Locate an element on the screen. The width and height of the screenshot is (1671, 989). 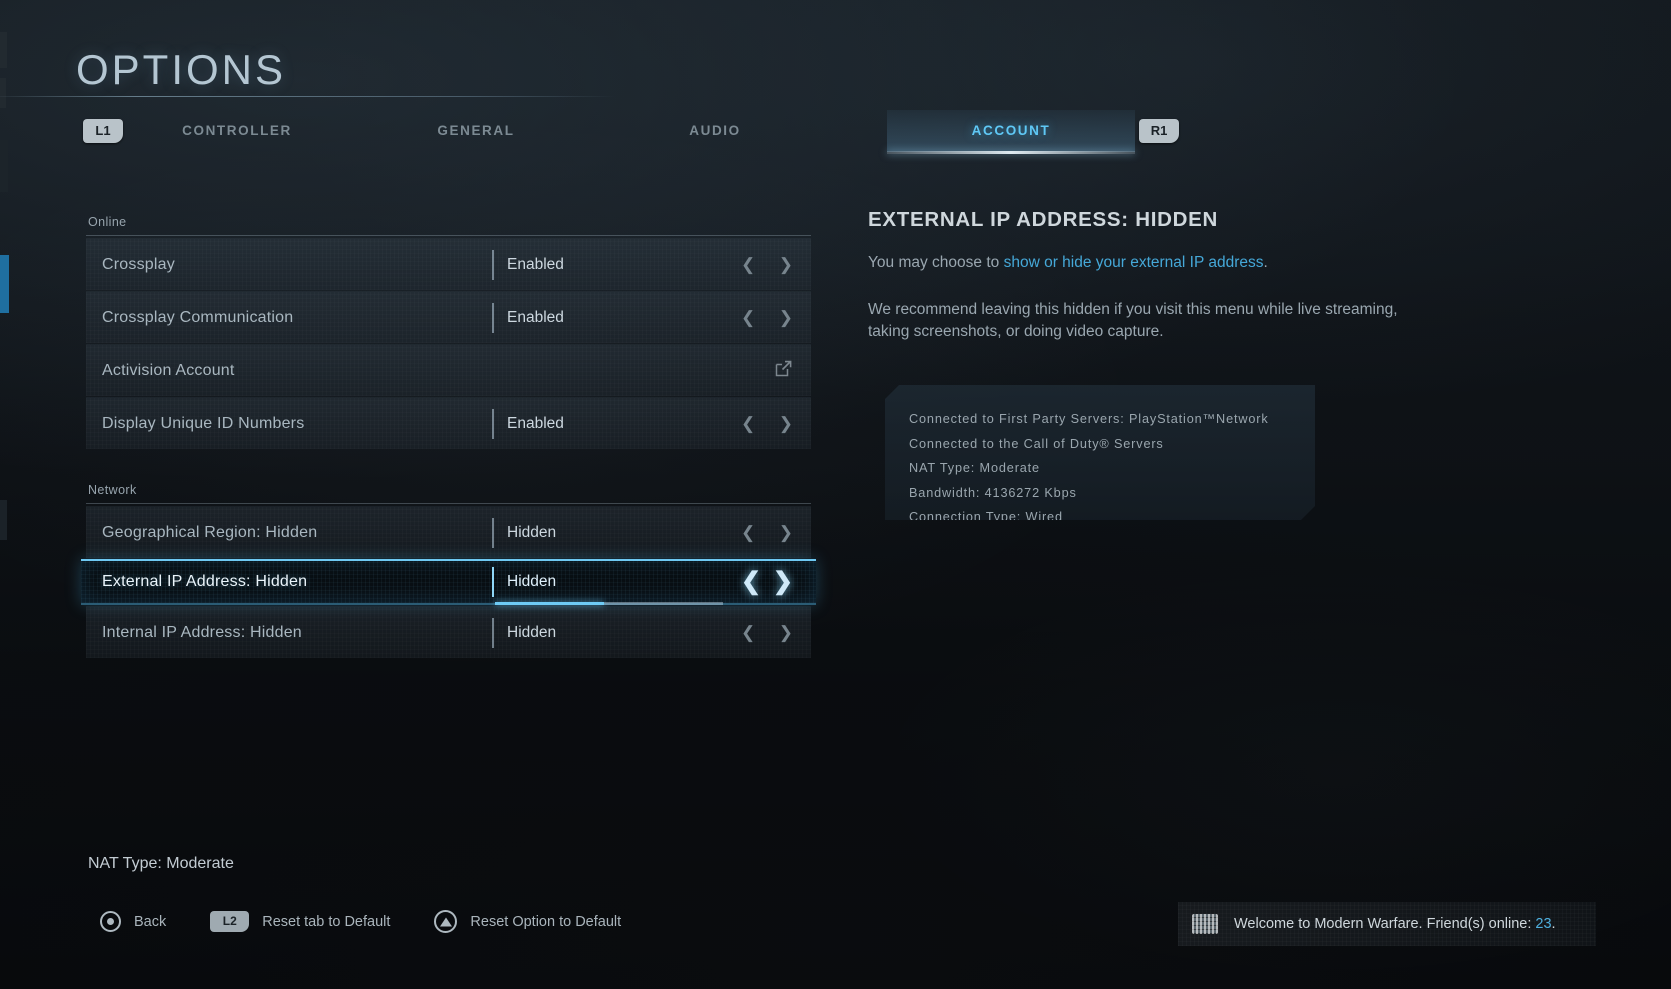
option-row-external-ip-address: External IP Address: Hidden Hidden ❮ ❯ is located at coordinates (448, 582).